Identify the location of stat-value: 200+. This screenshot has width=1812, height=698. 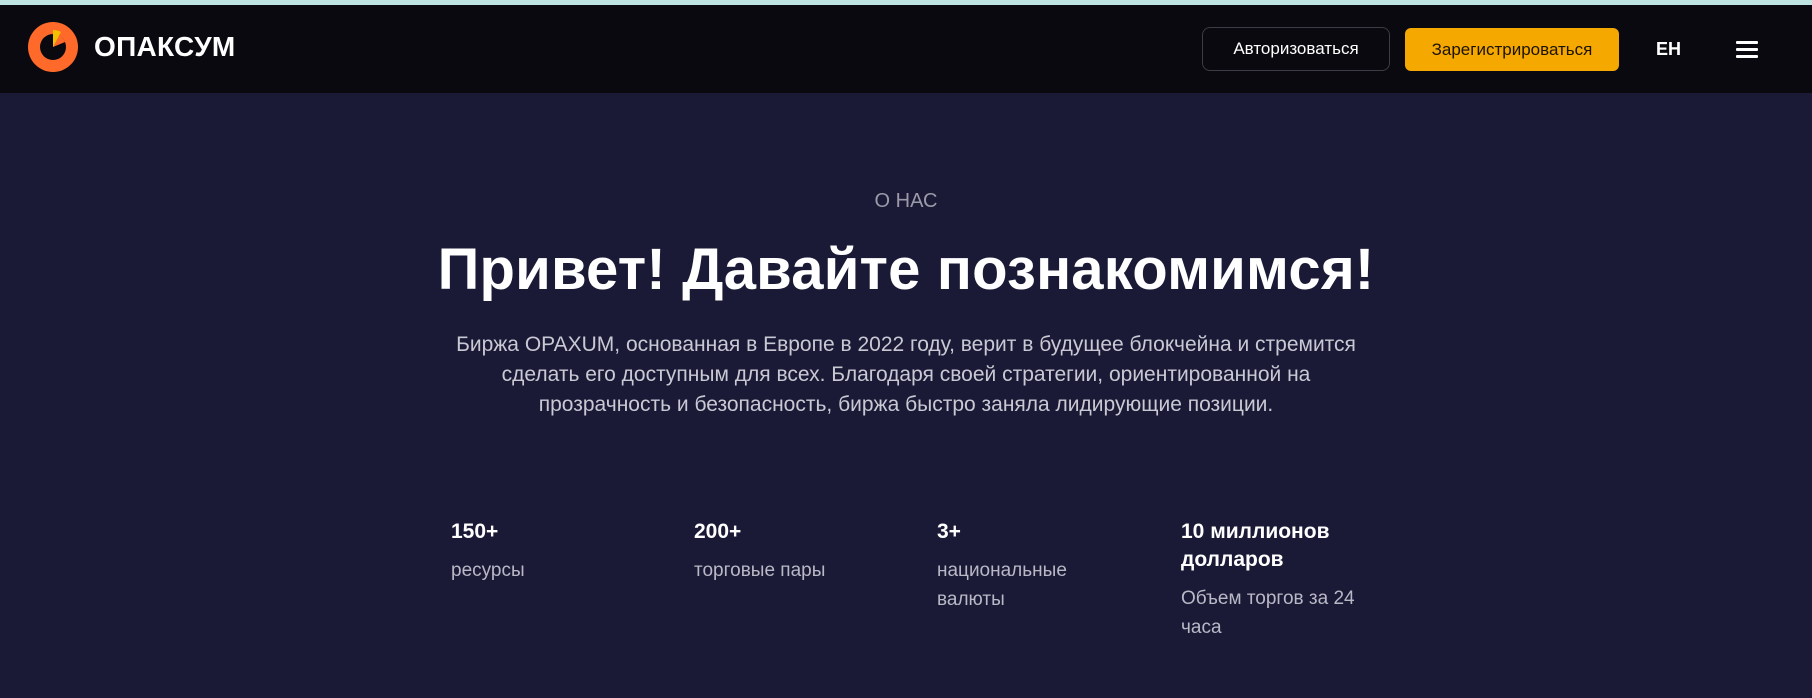
(718, 531).